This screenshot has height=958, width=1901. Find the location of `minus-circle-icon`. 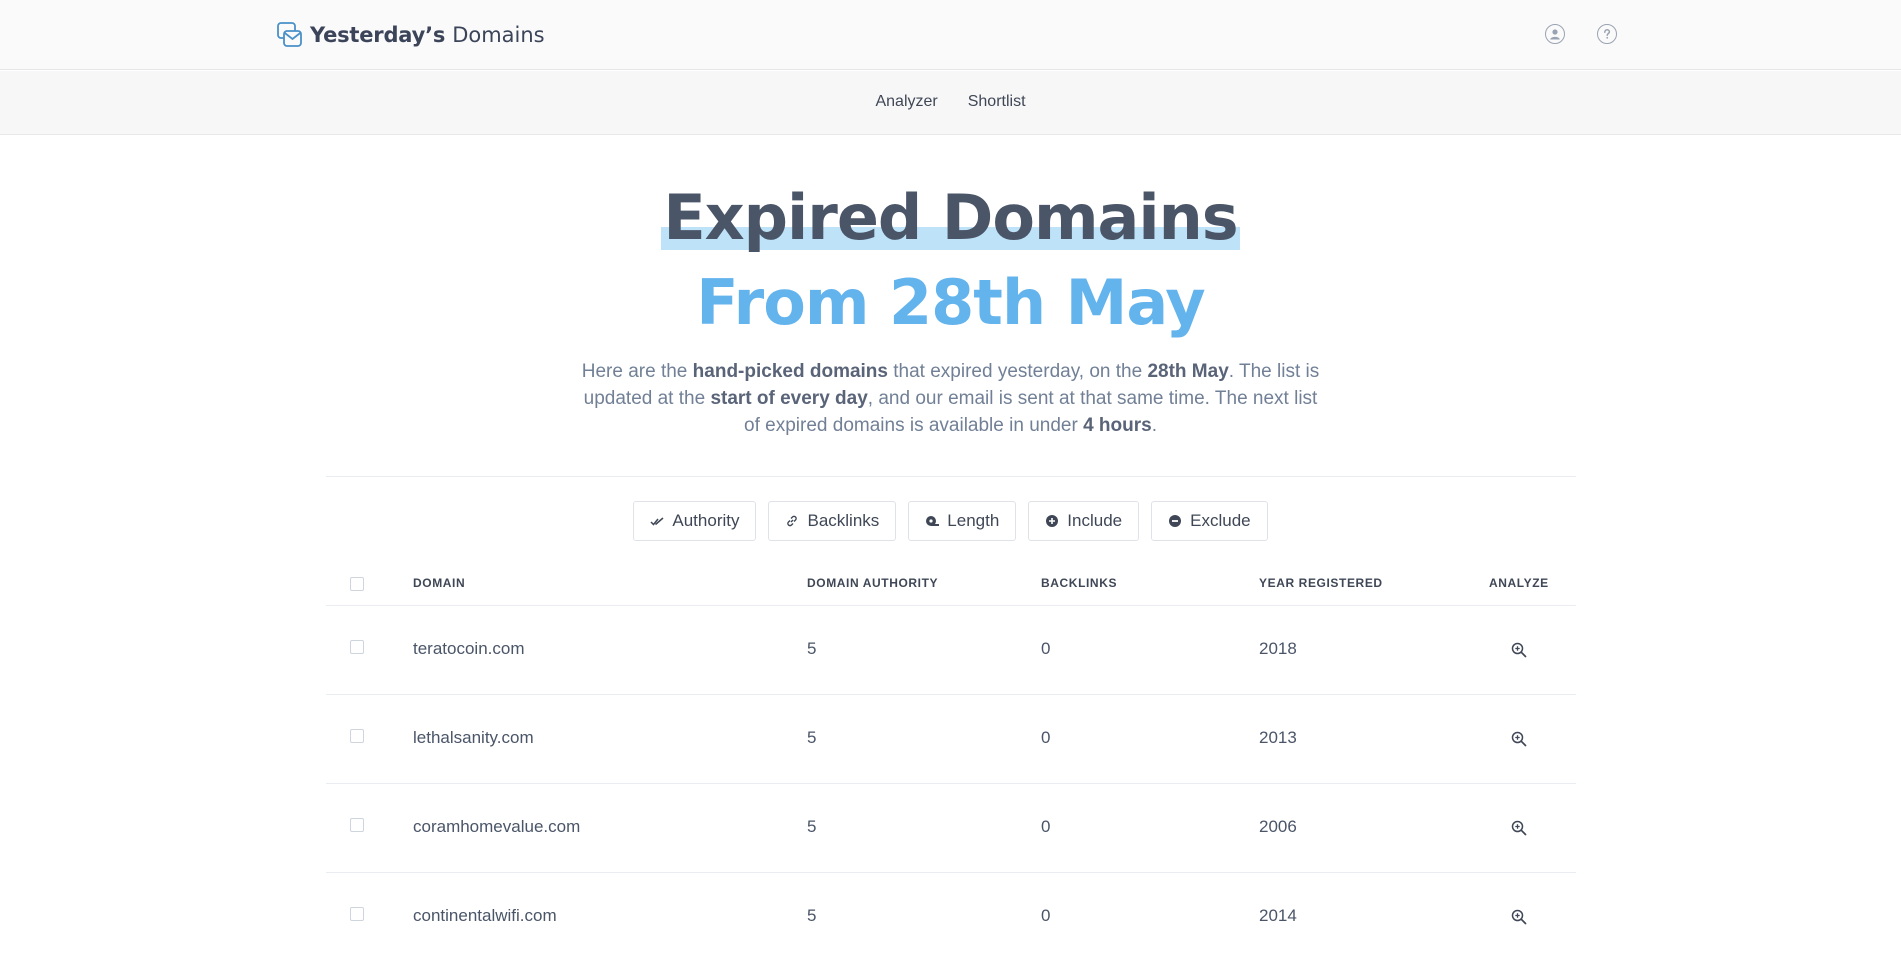

minus-circle-icon is located at coordinates (1175, 521).